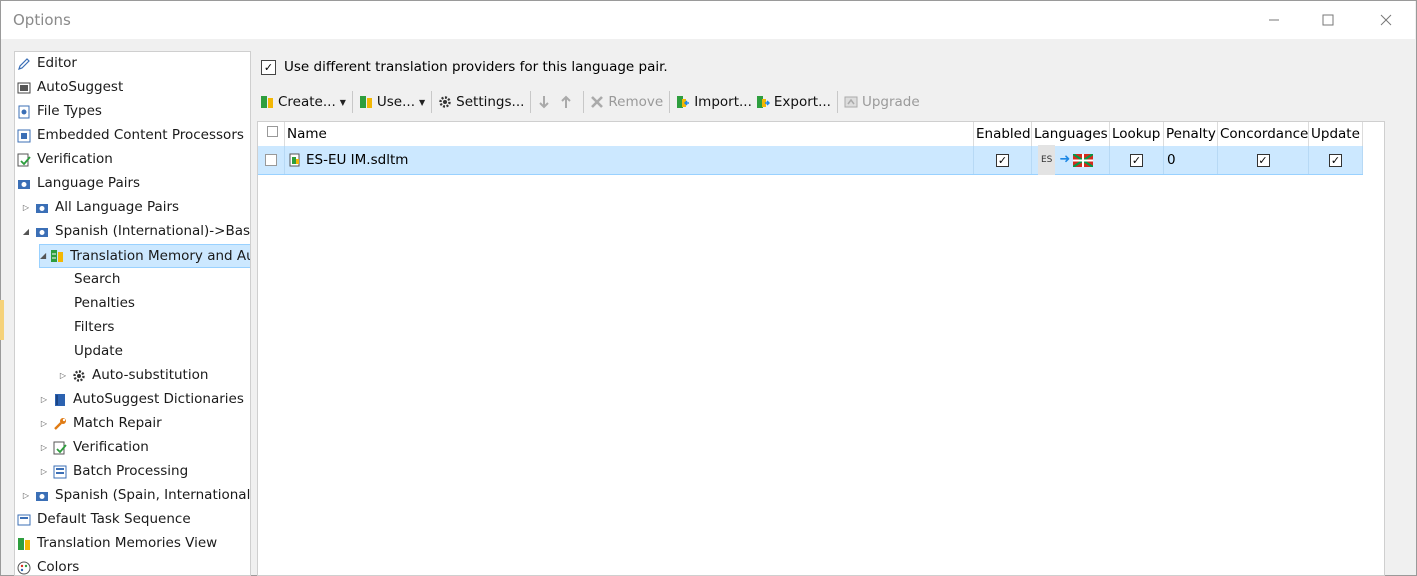 This screenshot has width=1417, height=576. I want to click on pencil-icon, so click(24, 63).